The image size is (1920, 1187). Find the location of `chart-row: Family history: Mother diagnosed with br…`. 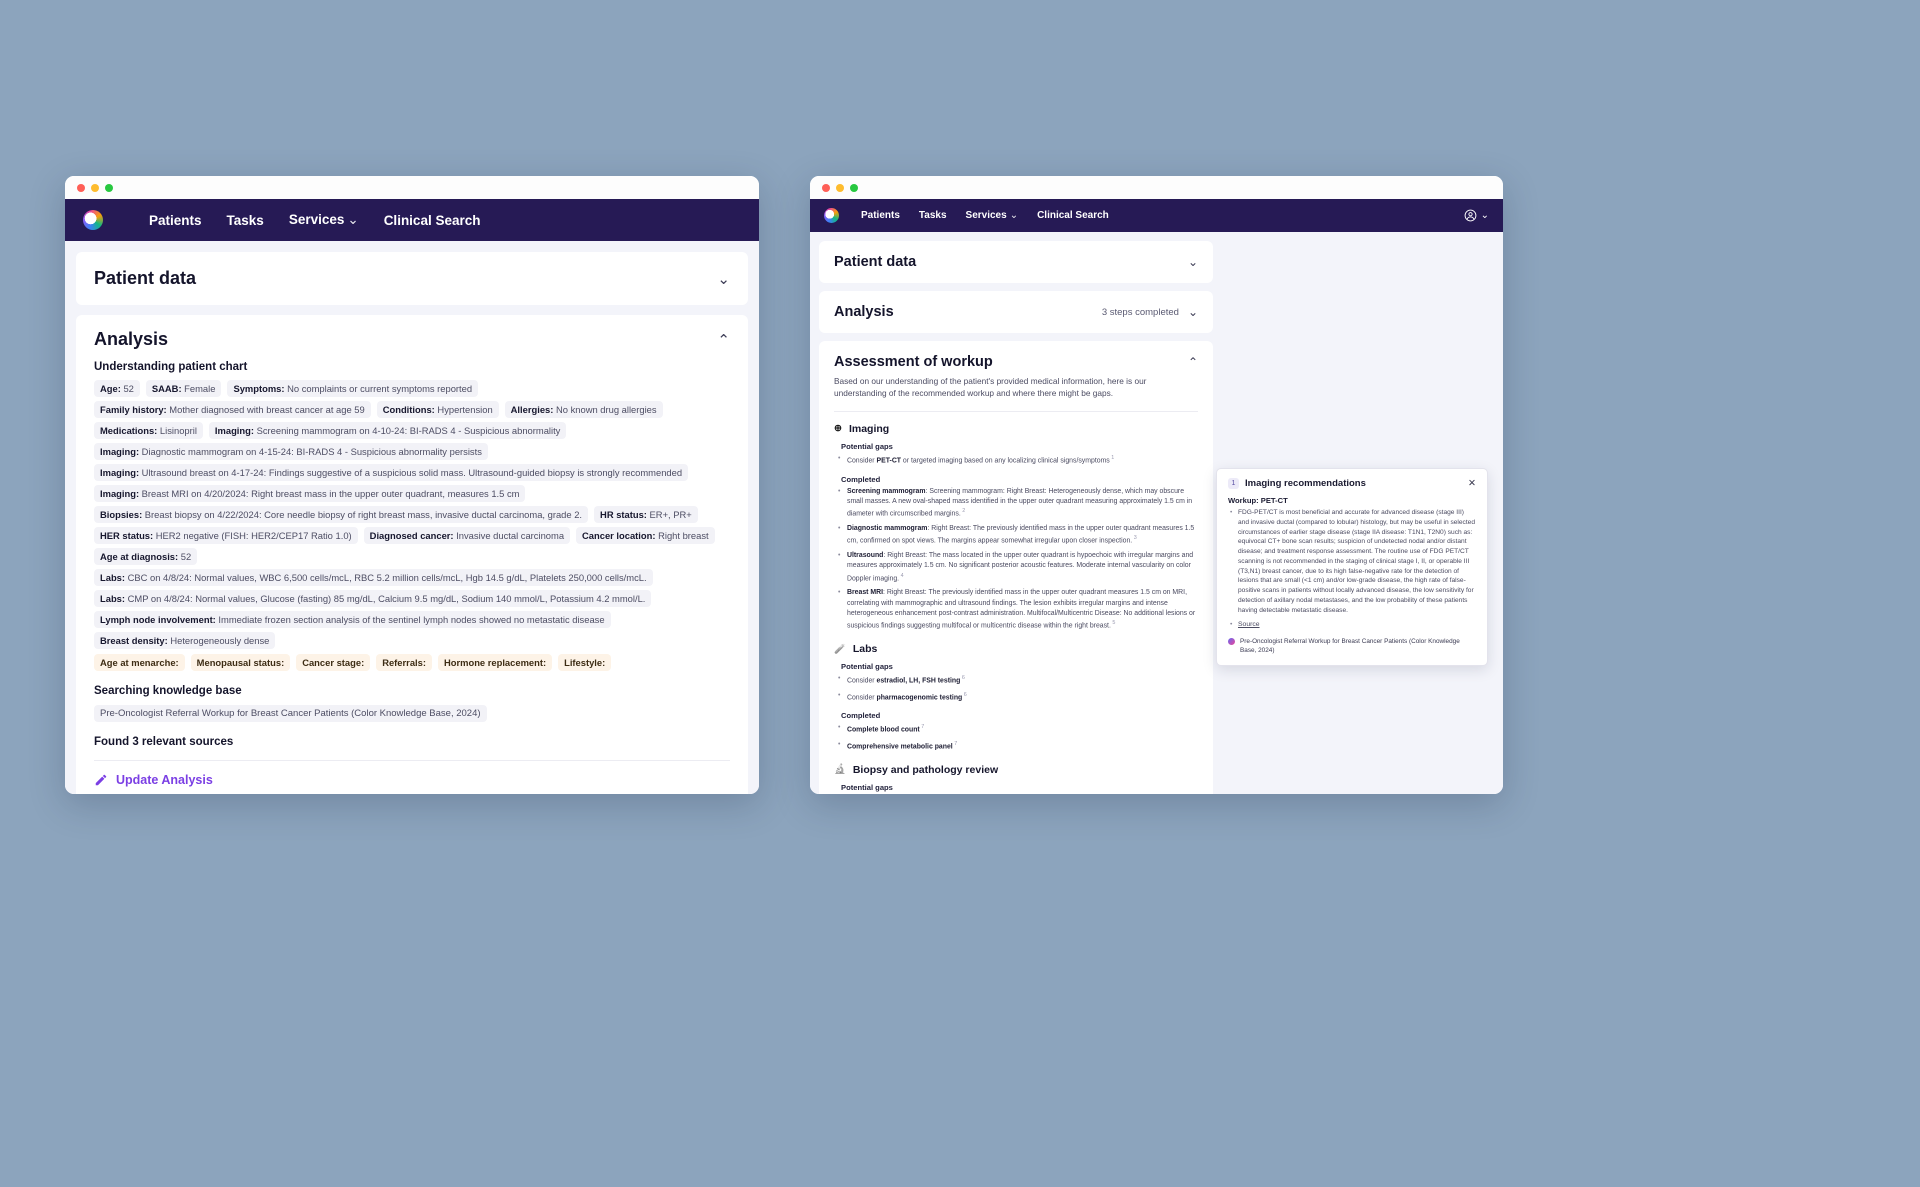

chart-row: Family history: Mother diagnosed with br… is located at coordinates (412, 409).